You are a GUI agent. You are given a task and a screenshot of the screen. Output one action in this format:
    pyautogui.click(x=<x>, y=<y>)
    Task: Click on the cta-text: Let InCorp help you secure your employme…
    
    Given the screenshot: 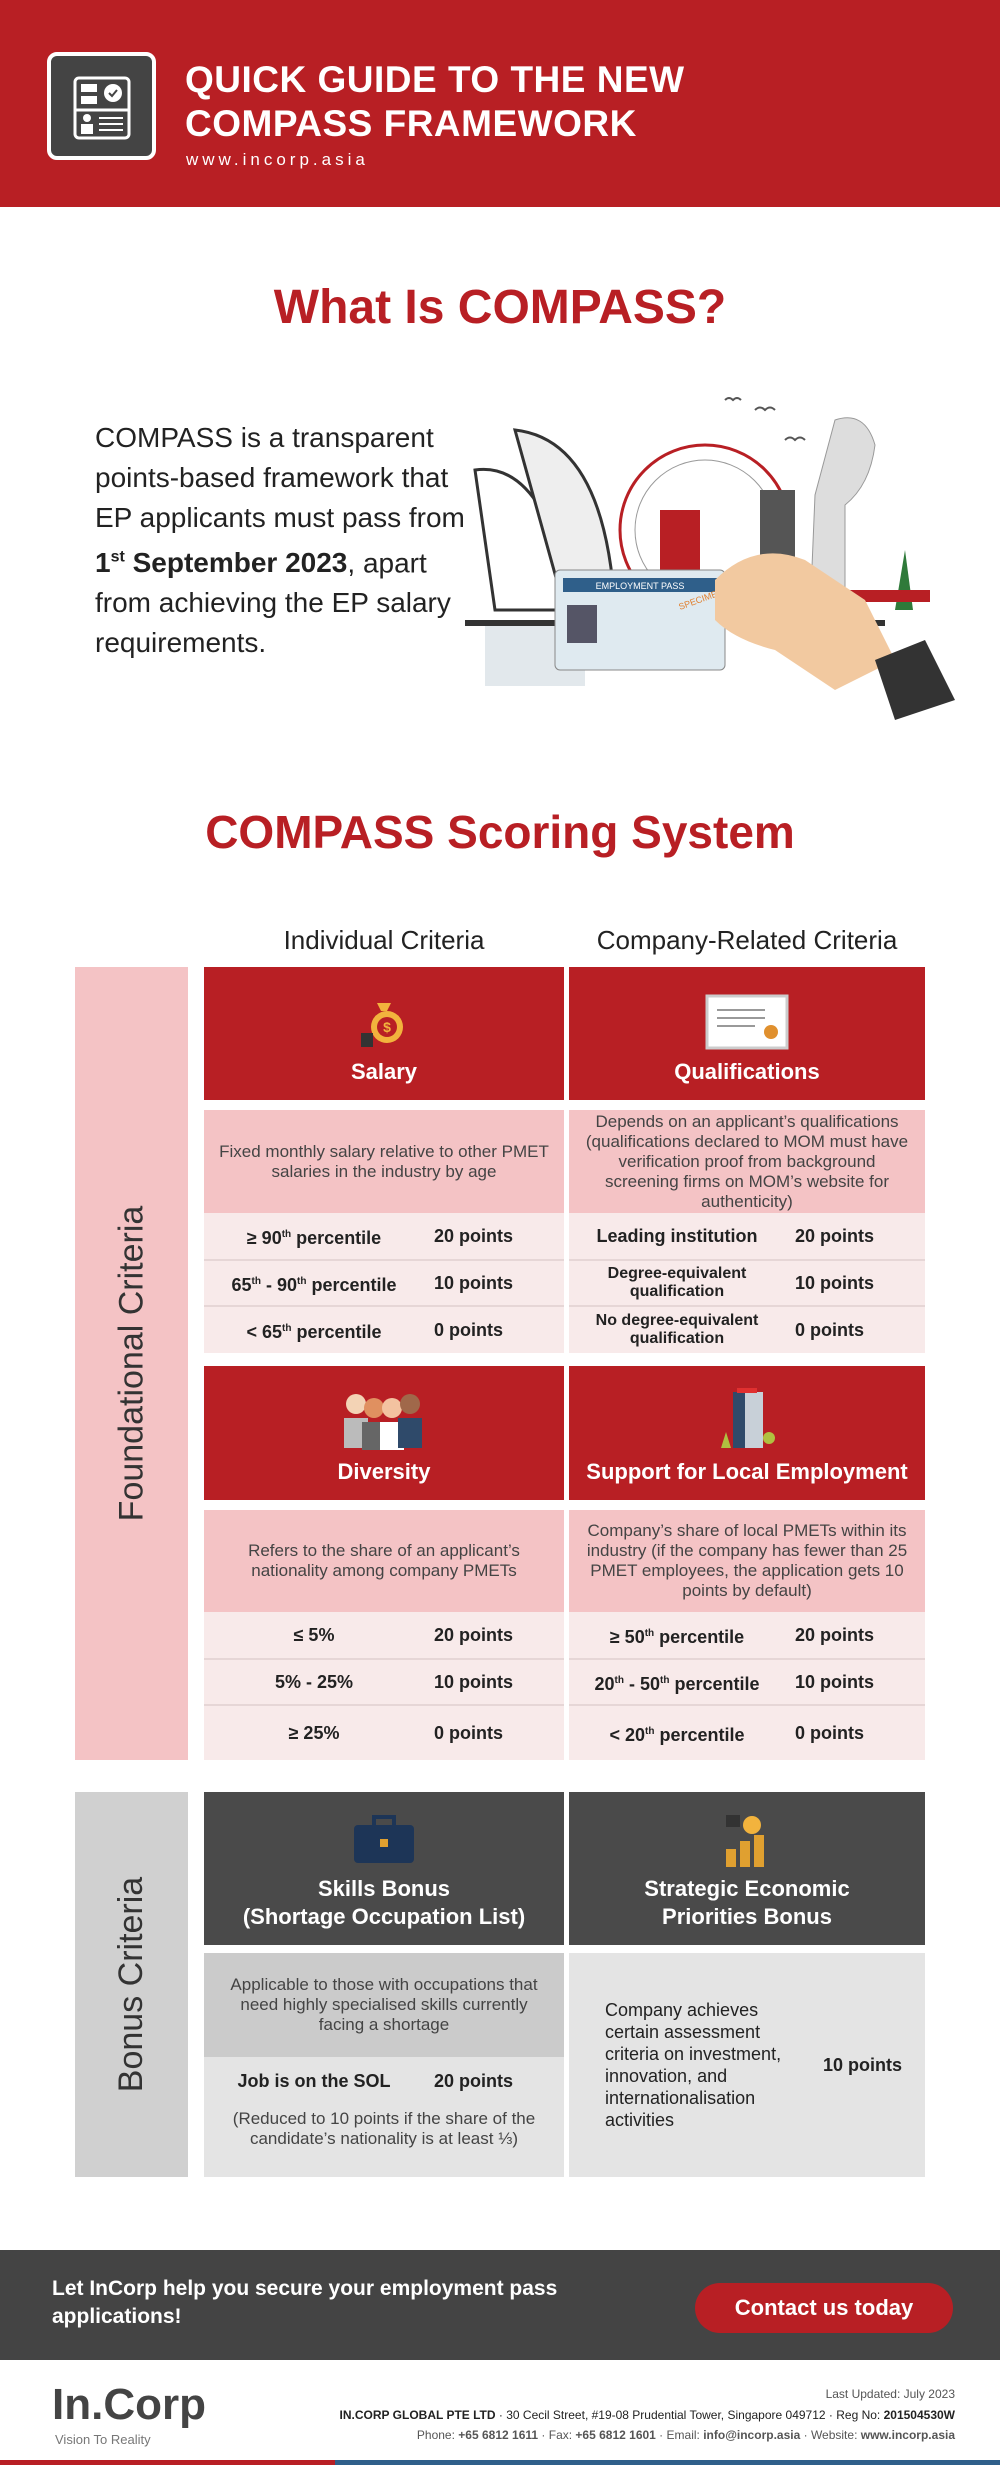 What is the action you would take?
    pyautogui.click(x=305, y=2302)
    